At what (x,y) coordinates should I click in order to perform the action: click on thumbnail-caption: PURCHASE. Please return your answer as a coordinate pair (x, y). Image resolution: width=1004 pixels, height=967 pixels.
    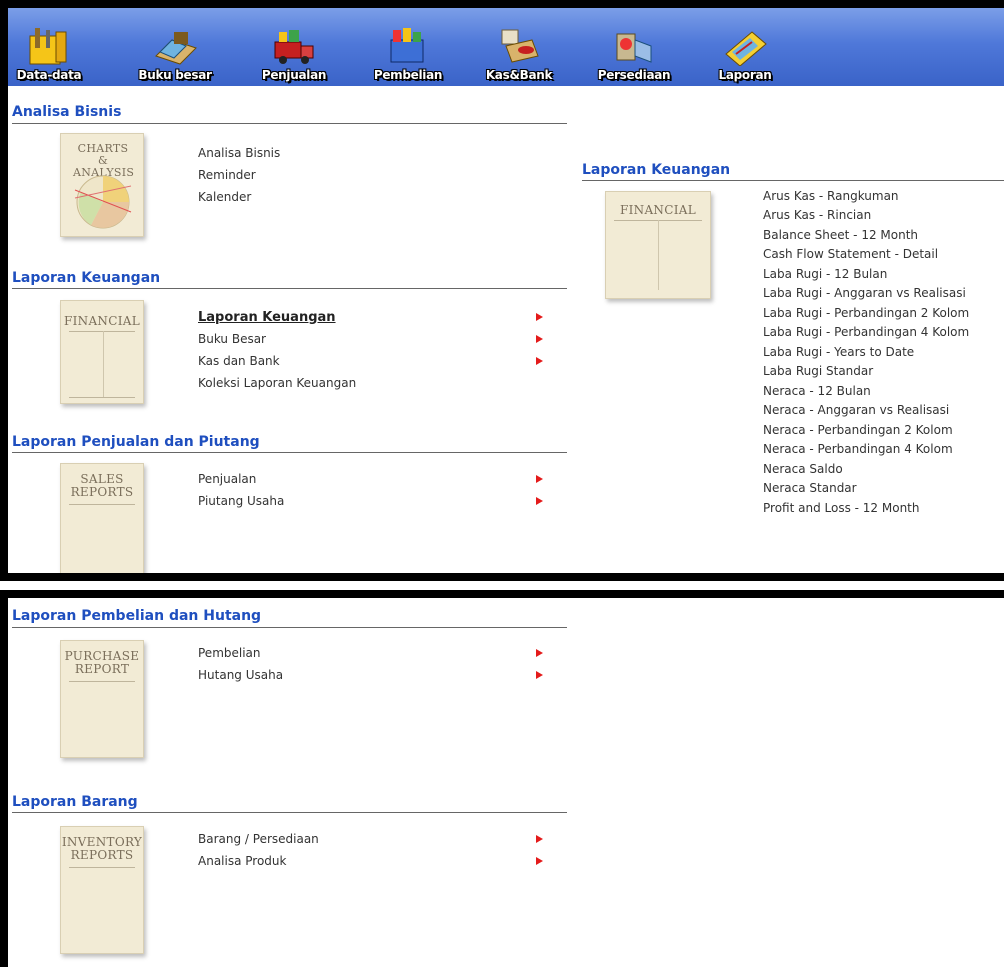
    Looking at the image, I should click on (102, 656).